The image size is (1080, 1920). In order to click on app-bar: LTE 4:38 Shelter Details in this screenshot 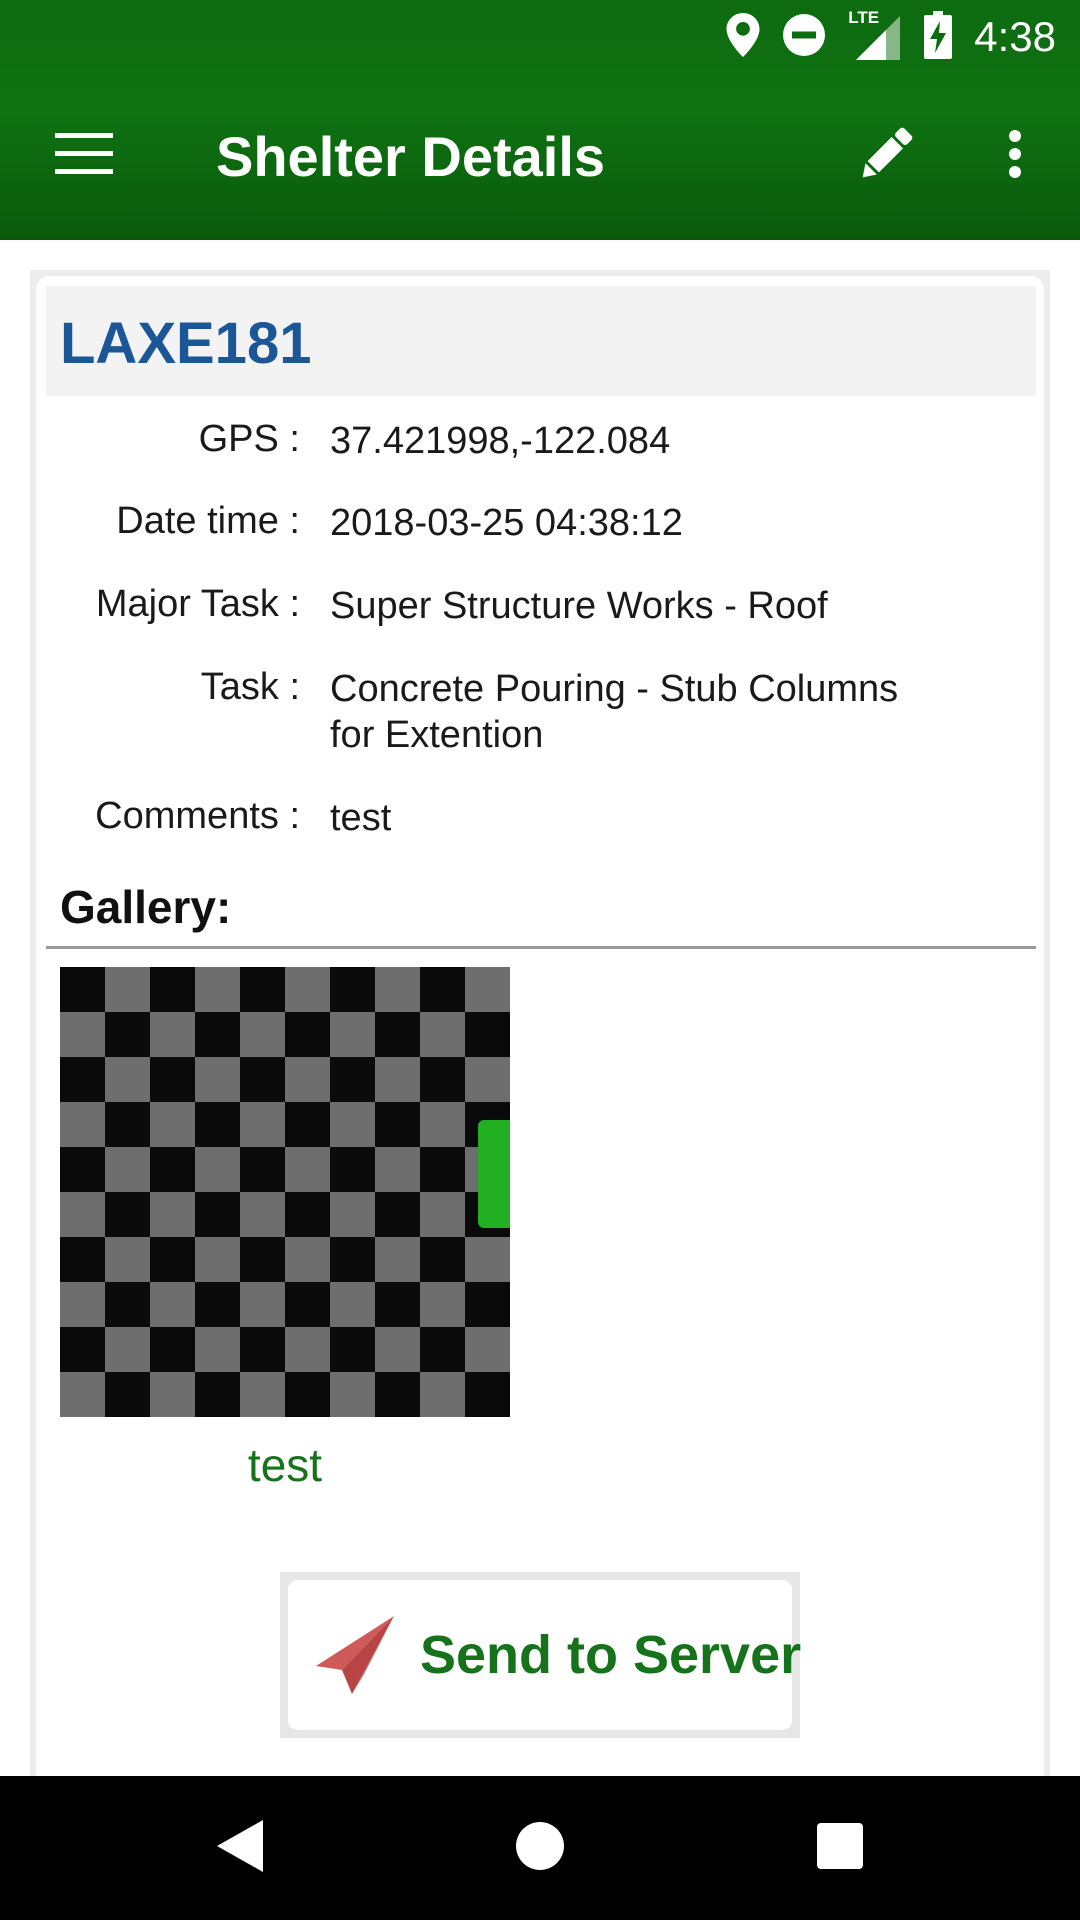, I will do `click(540, 120)`.